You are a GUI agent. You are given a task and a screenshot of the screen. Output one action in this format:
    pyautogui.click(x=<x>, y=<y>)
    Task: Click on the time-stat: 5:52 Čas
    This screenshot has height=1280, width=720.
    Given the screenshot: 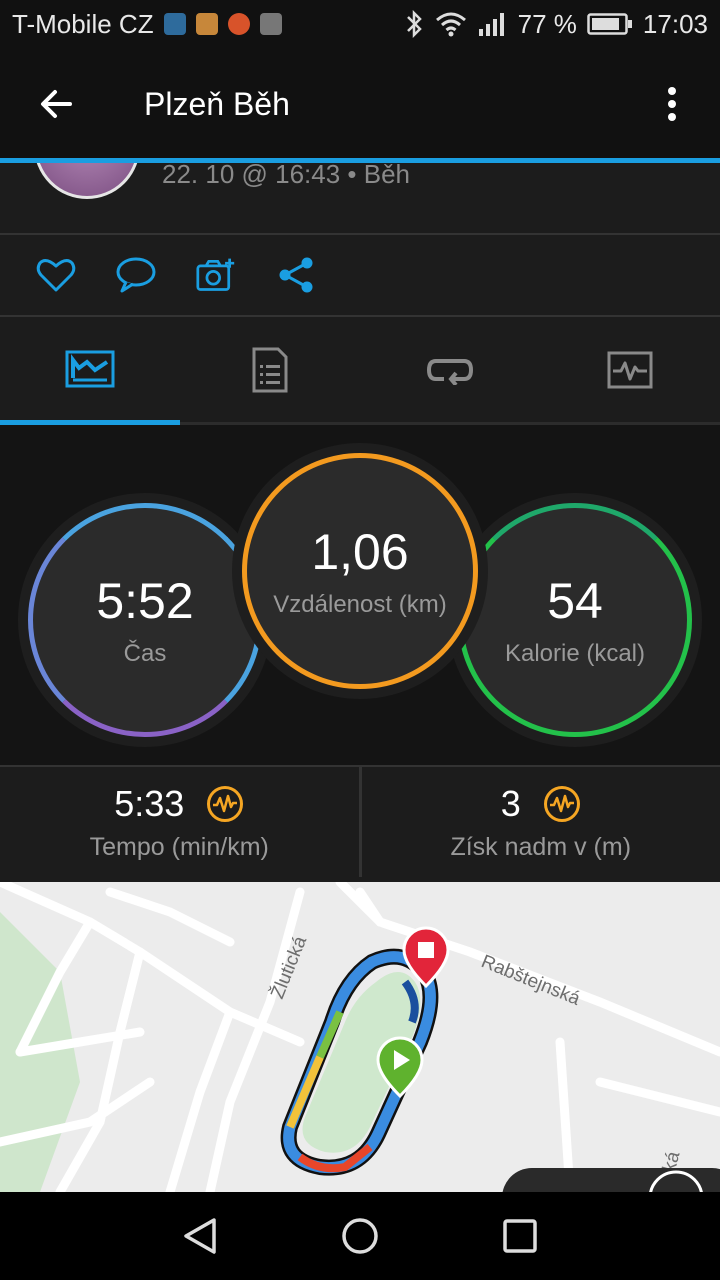 What is the action you would take?
    pyautogui.click(x=145, y=620)
    